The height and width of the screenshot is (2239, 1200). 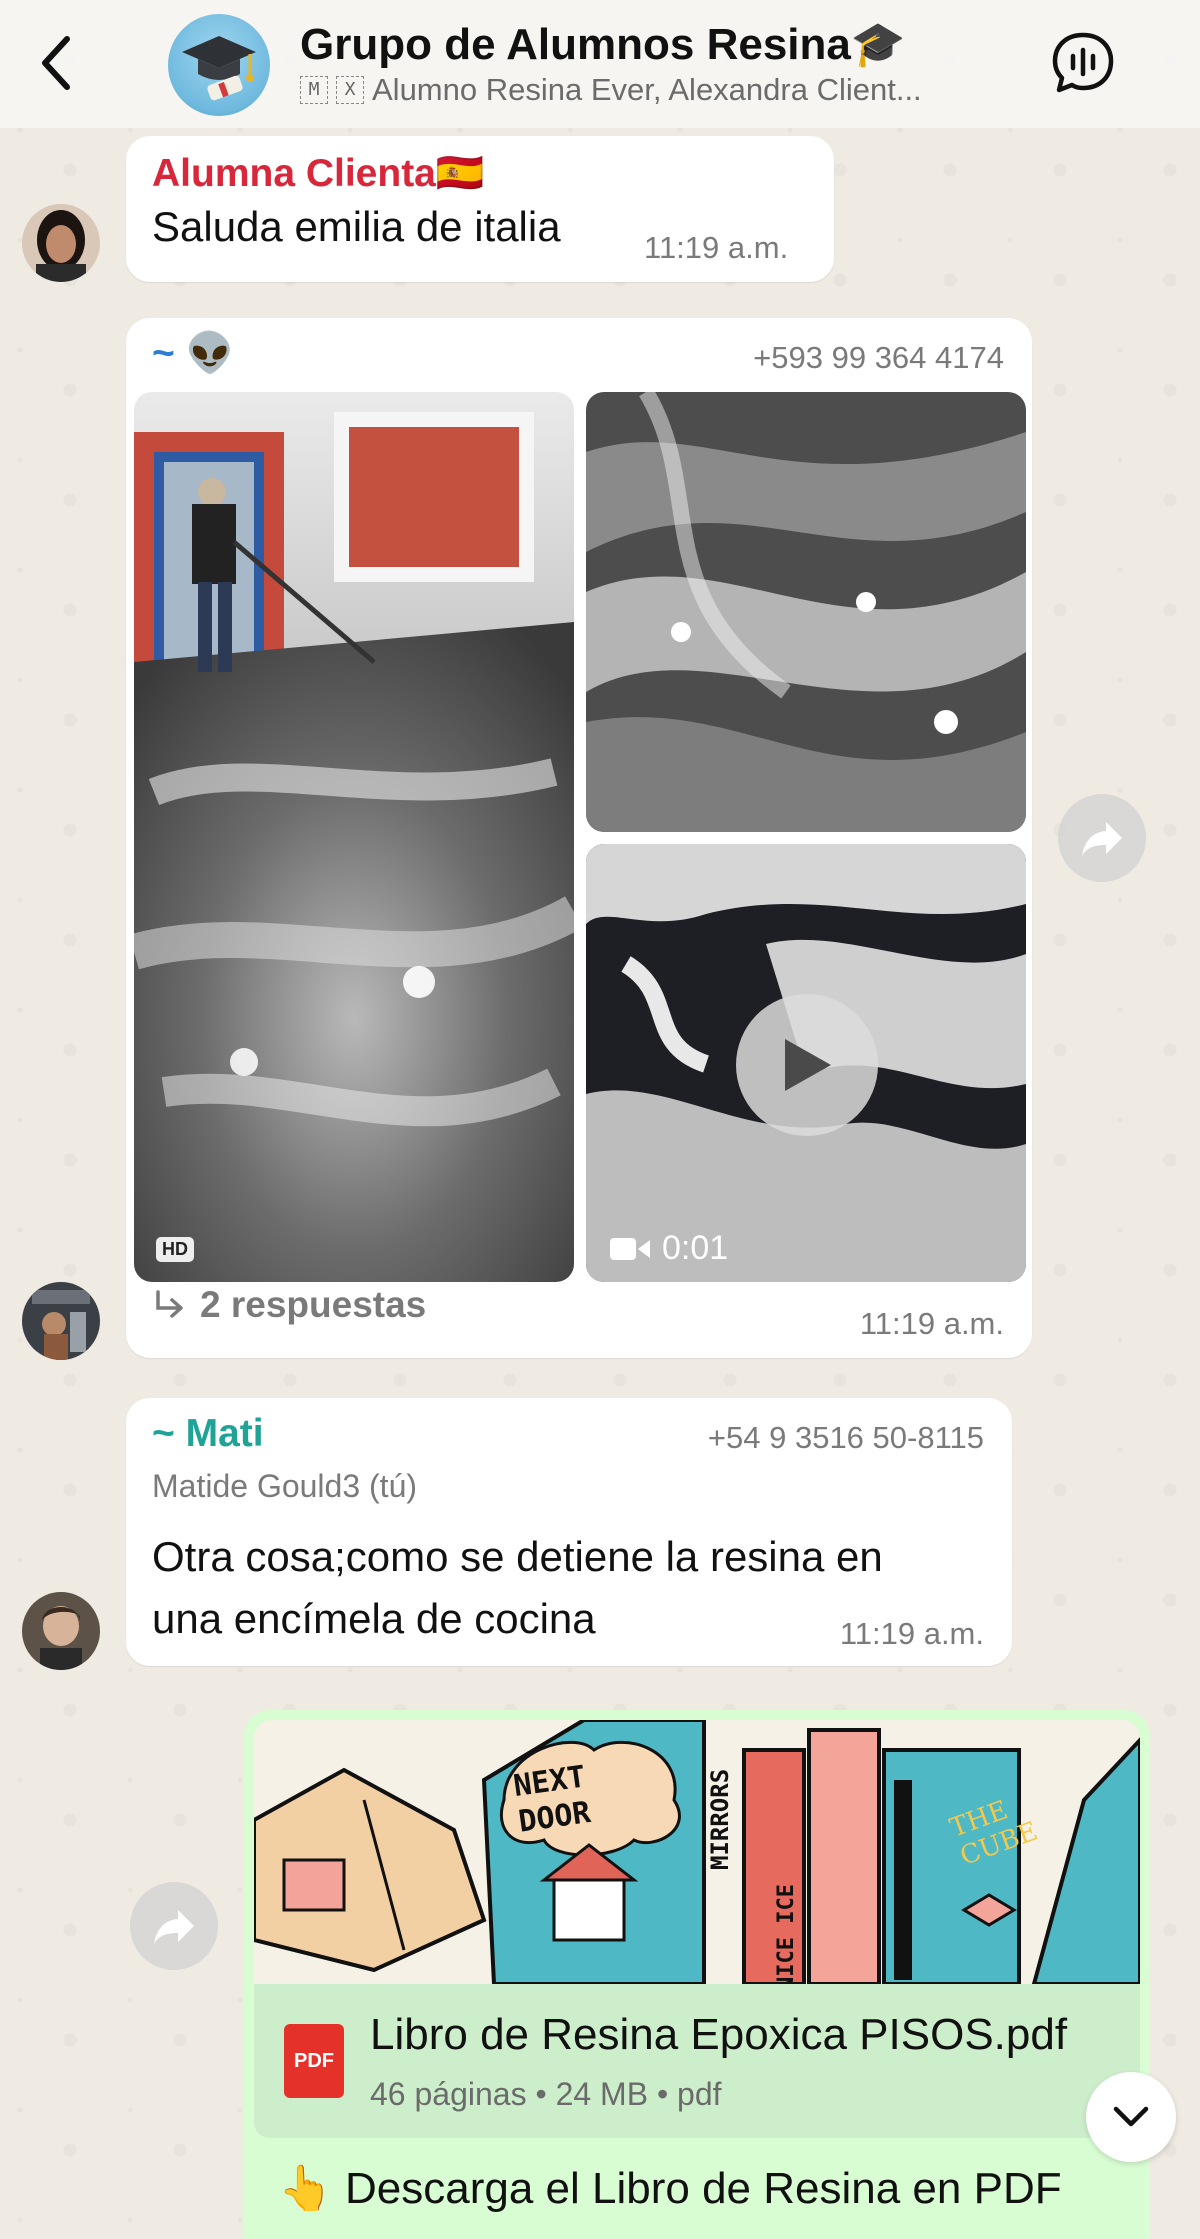 What do you see at coordinates (354, 837) in the screenshot?
I see `album-photo: HD` at bounding box center [354, 837].